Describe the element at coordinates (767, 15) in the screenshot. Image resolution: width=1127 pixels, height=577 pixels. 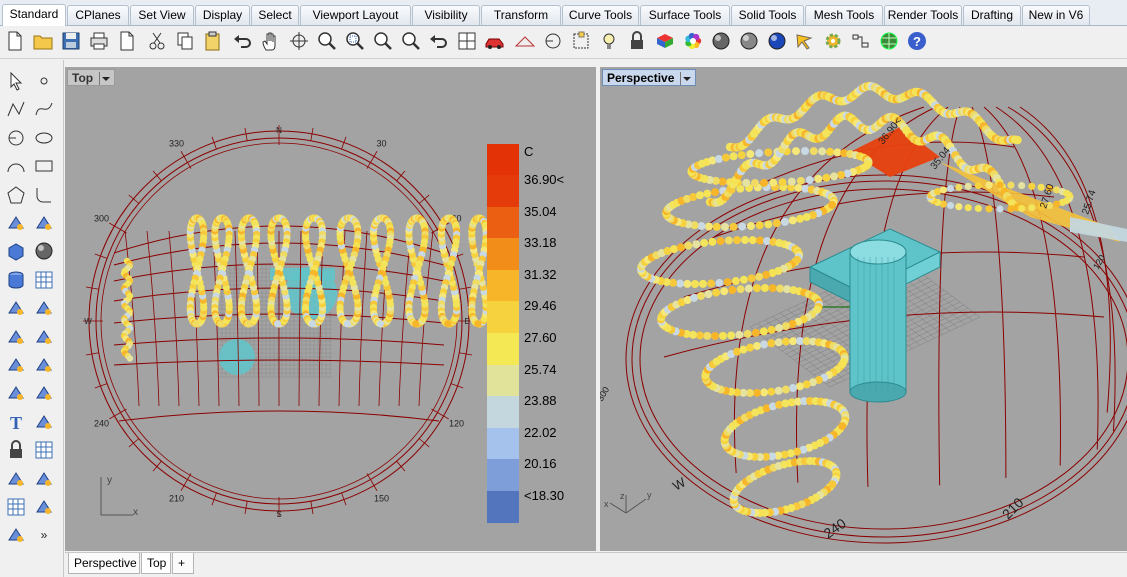
I see `ribbon-tab-solid-tools: Solid Tools` at that location.